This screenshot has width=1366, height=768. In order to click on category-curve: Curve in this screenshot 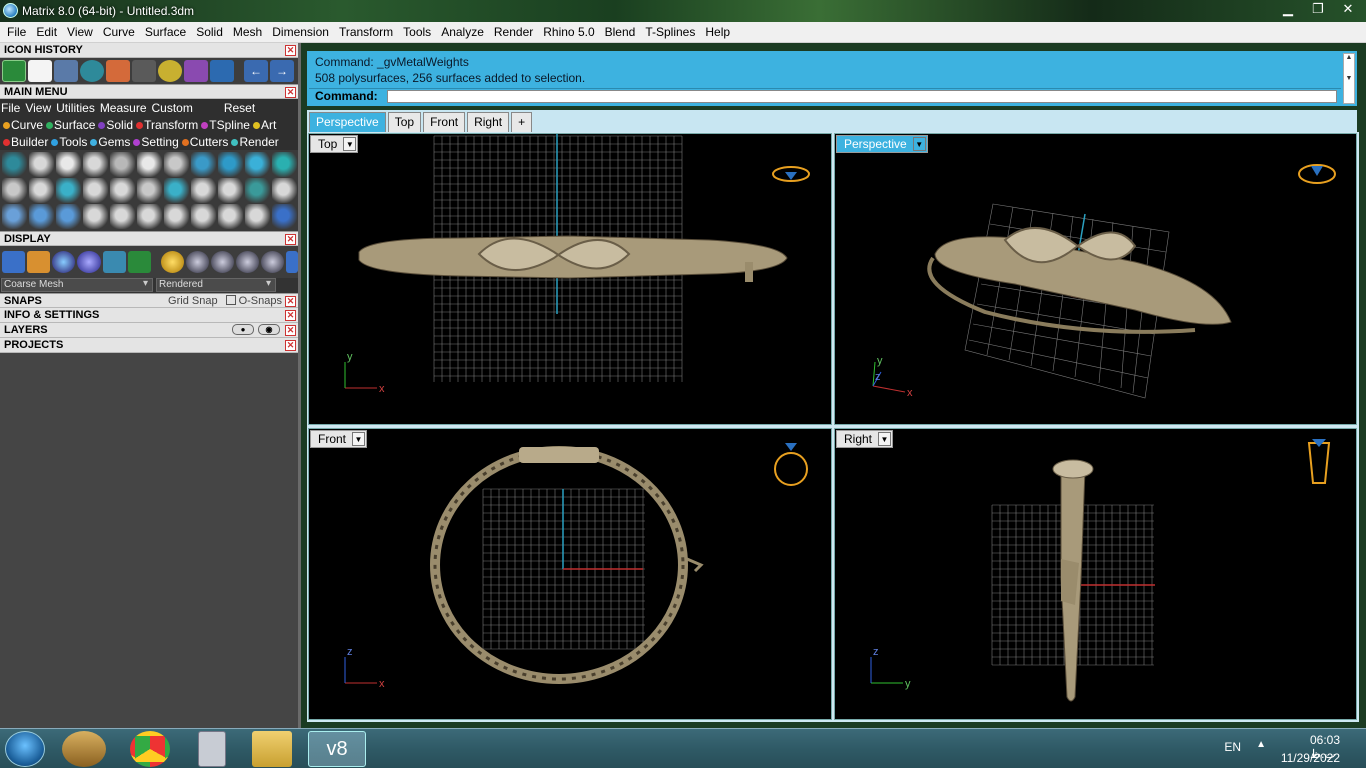, I will do `click(21, 125)`.